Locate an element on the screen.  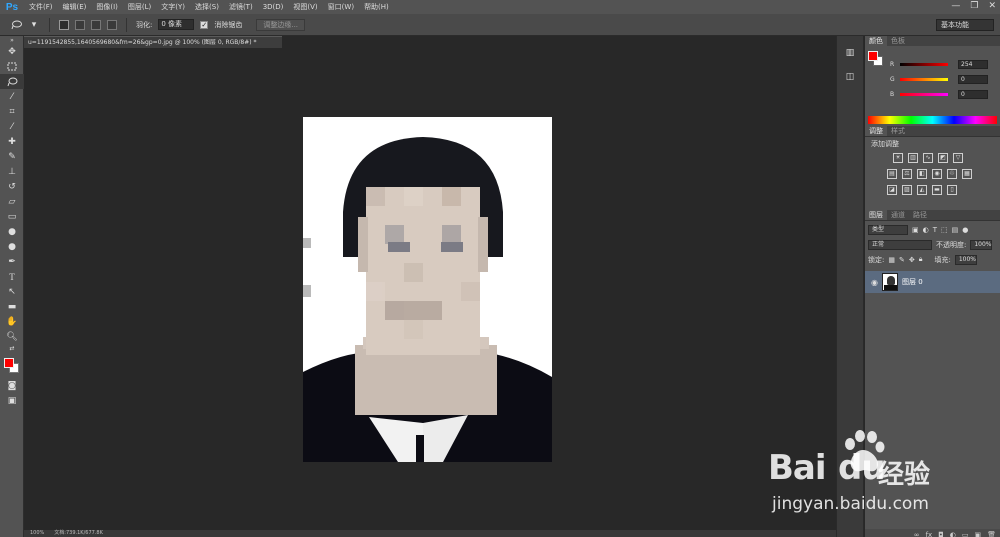
tool-preset-chevron-down-icon: ▾ is located at coordinates (34, 25).